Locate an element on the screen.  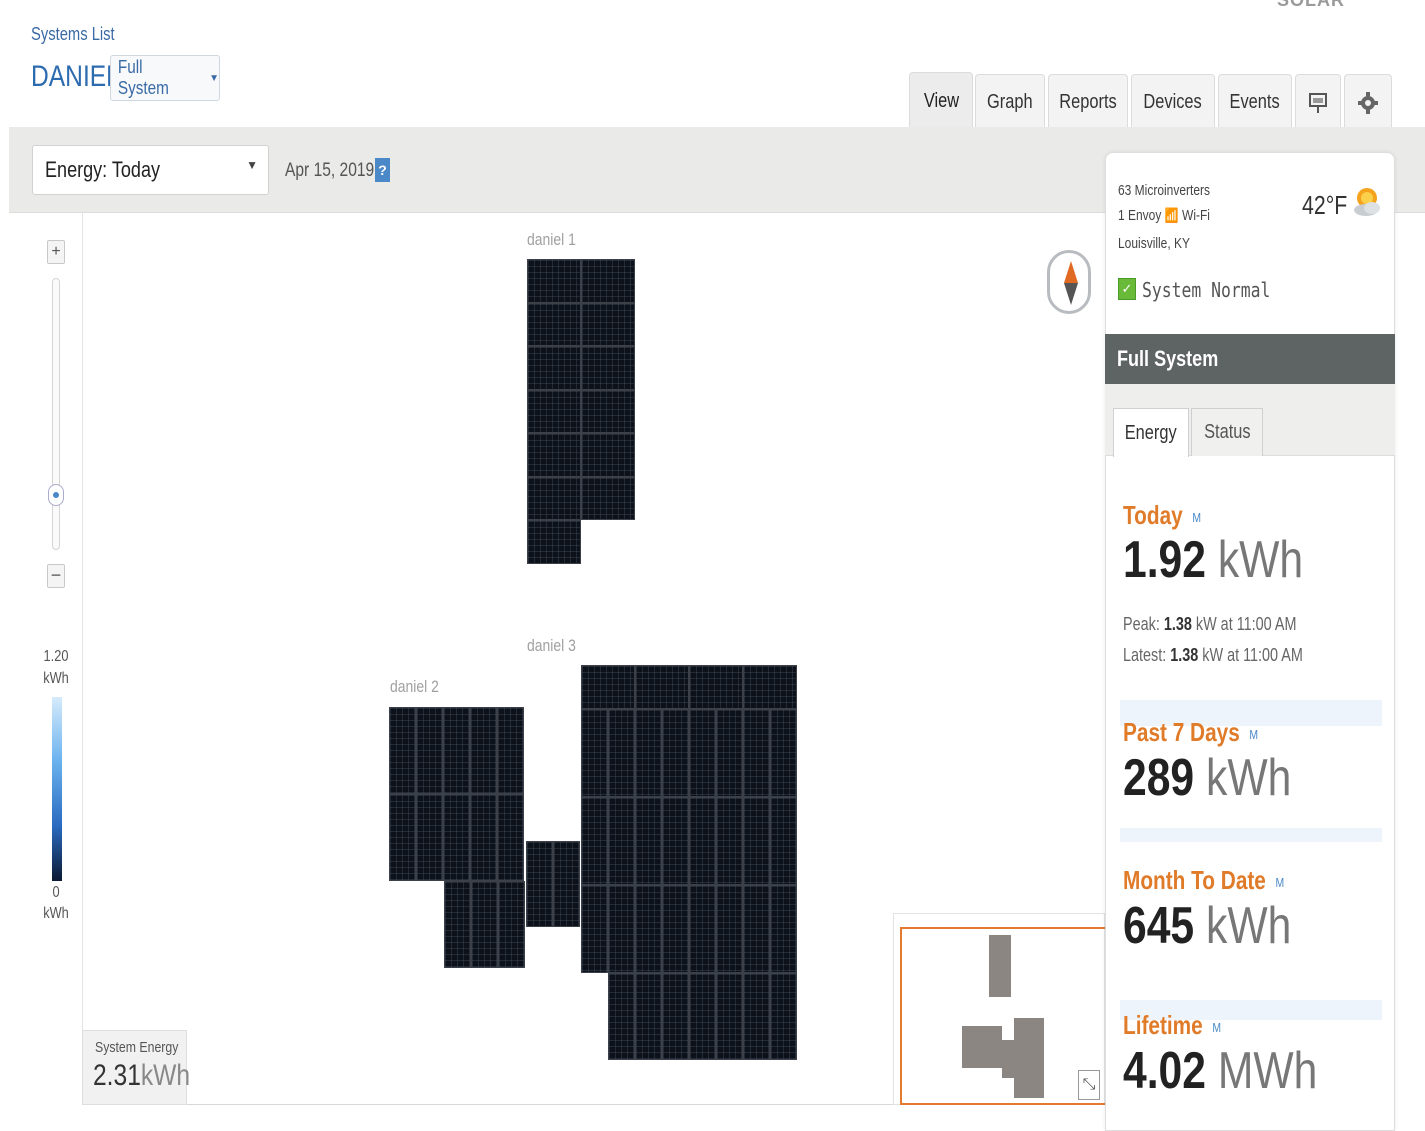
tab-reports: Reports is located at coordinates (1088, 102).